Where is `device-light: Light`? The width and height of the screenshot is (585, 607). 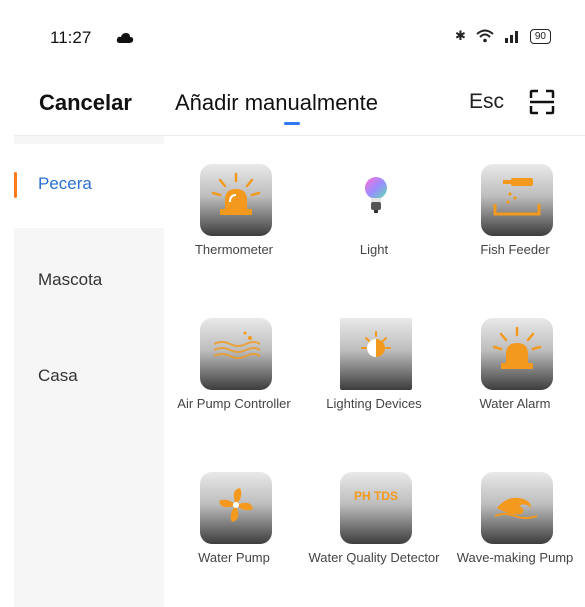
device-light: Light is located at coordinates (374, 214).